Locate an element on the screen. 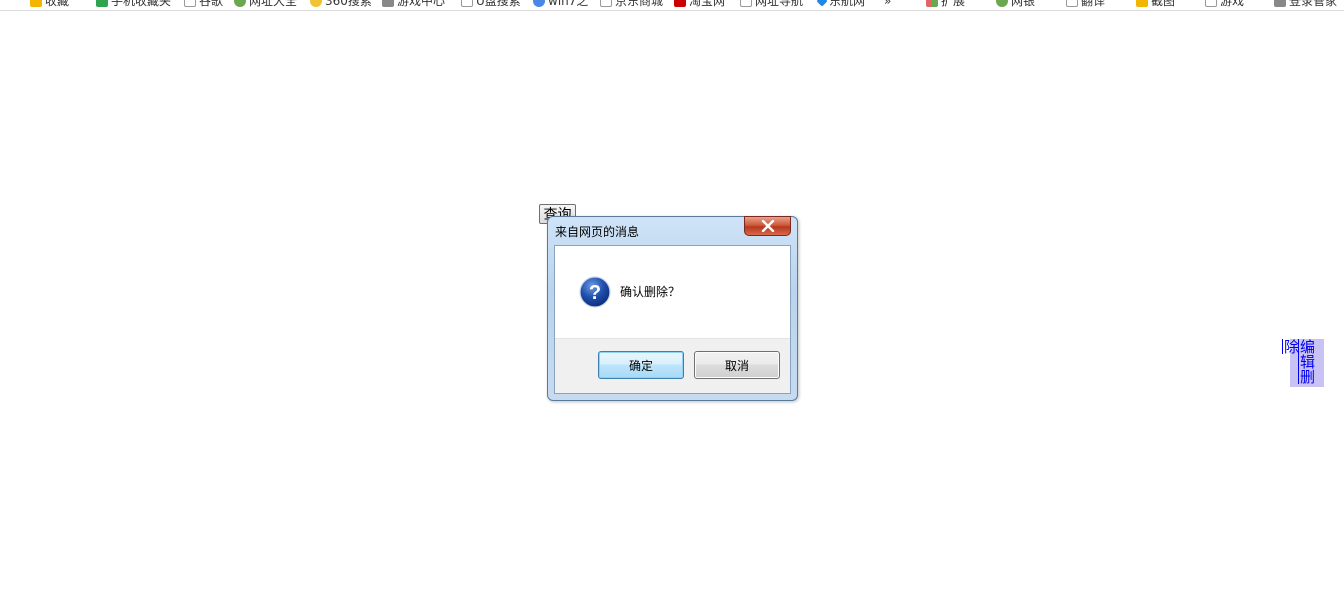 The image size is (1344, 597). edit-delete-cell: 编辑删除 is located at coordinates (1303, 363).